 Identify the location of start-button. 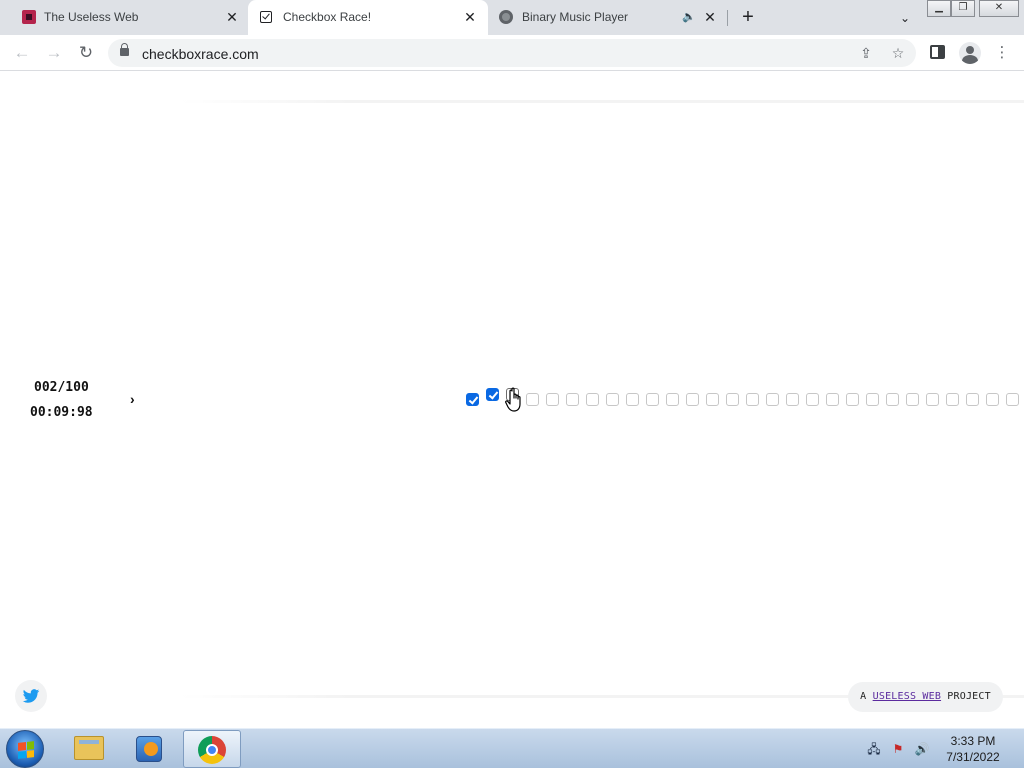
(25, 749).